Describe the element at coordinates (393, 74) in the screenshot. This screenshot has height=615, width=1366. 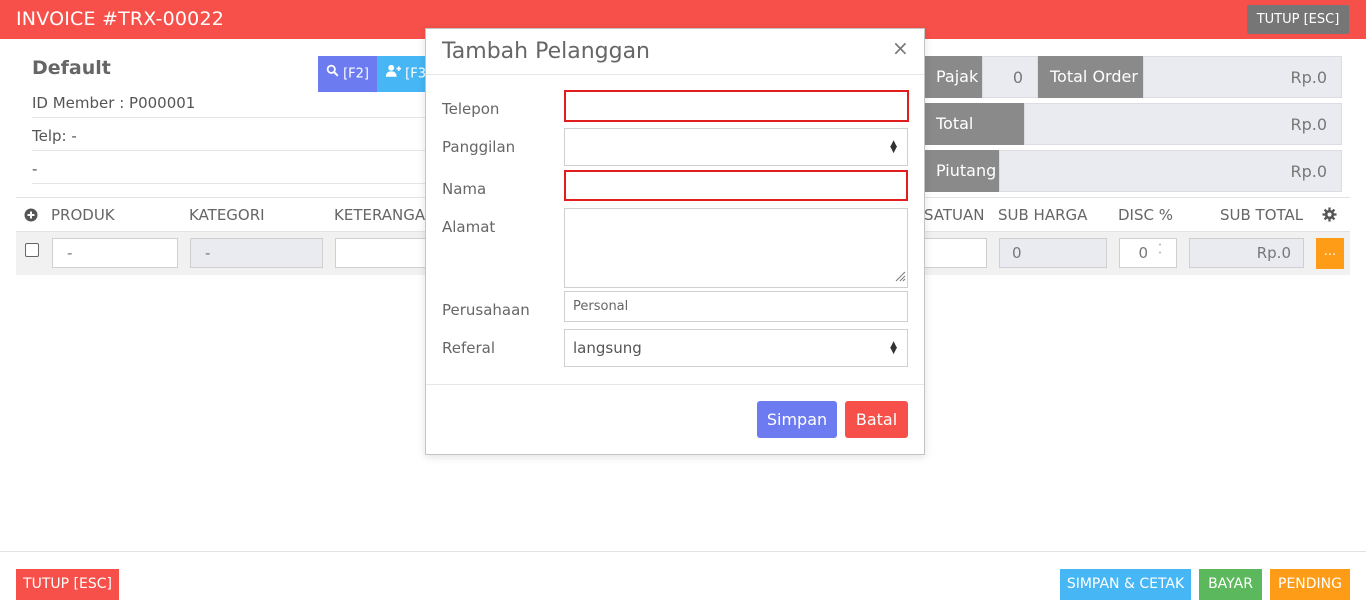
I see `add-user-icon` at that location.